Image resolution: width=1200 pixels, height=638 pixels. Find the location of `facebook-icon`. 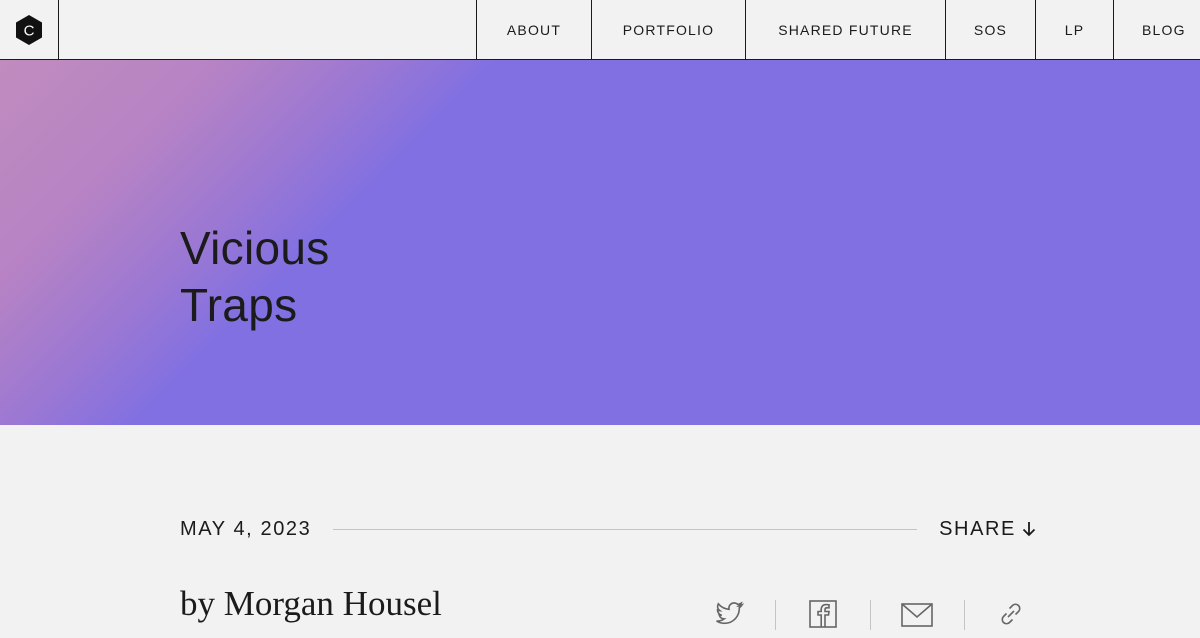

facebook-icon is located at coordinates (822, 618).